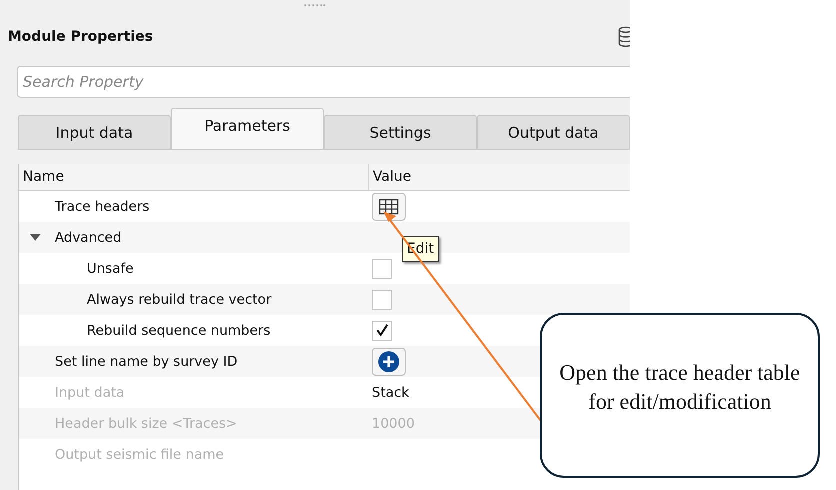  Describe the element at coordinates (680, 387) in the screenshot. I see `callout-text: Open the trace header table for edit/modification` at that location.